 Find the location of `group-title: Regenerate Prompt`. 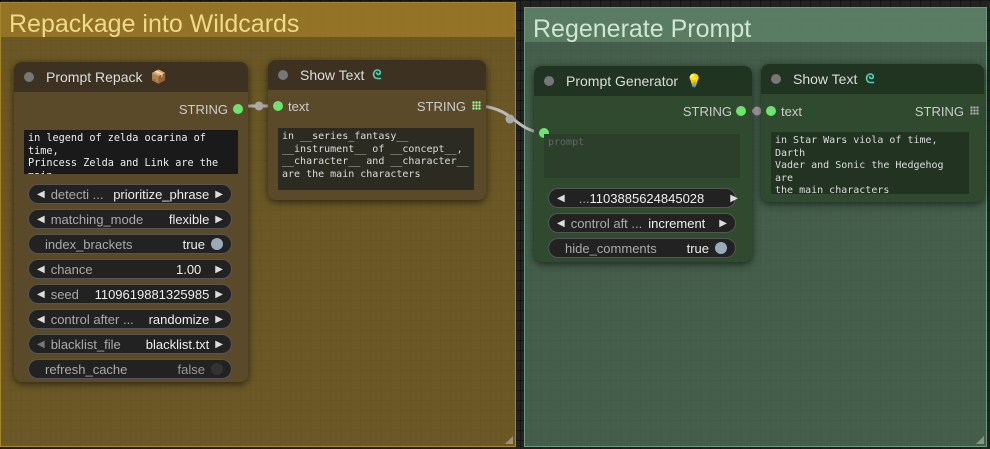

group-title: Regenerate Prompt is located at coordinates (755, 25).